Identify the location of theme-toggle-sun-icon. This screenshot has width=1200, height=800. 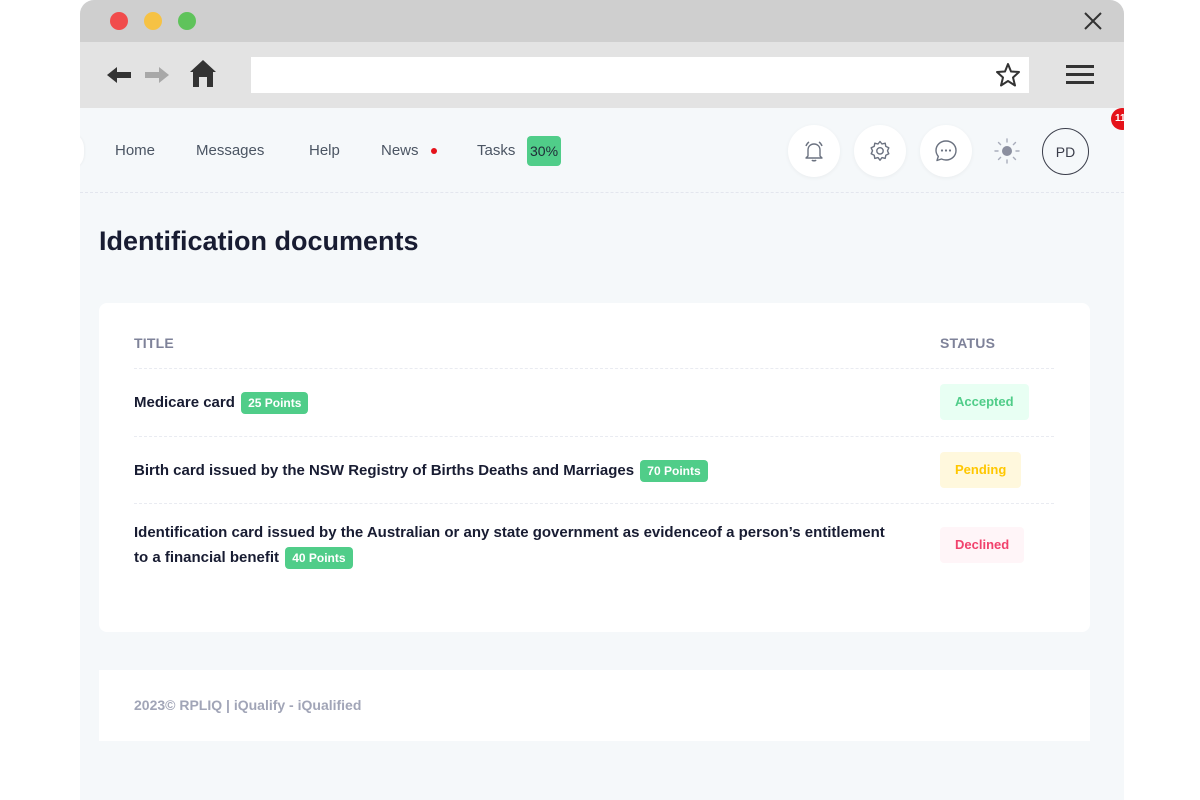
(1007, 151).